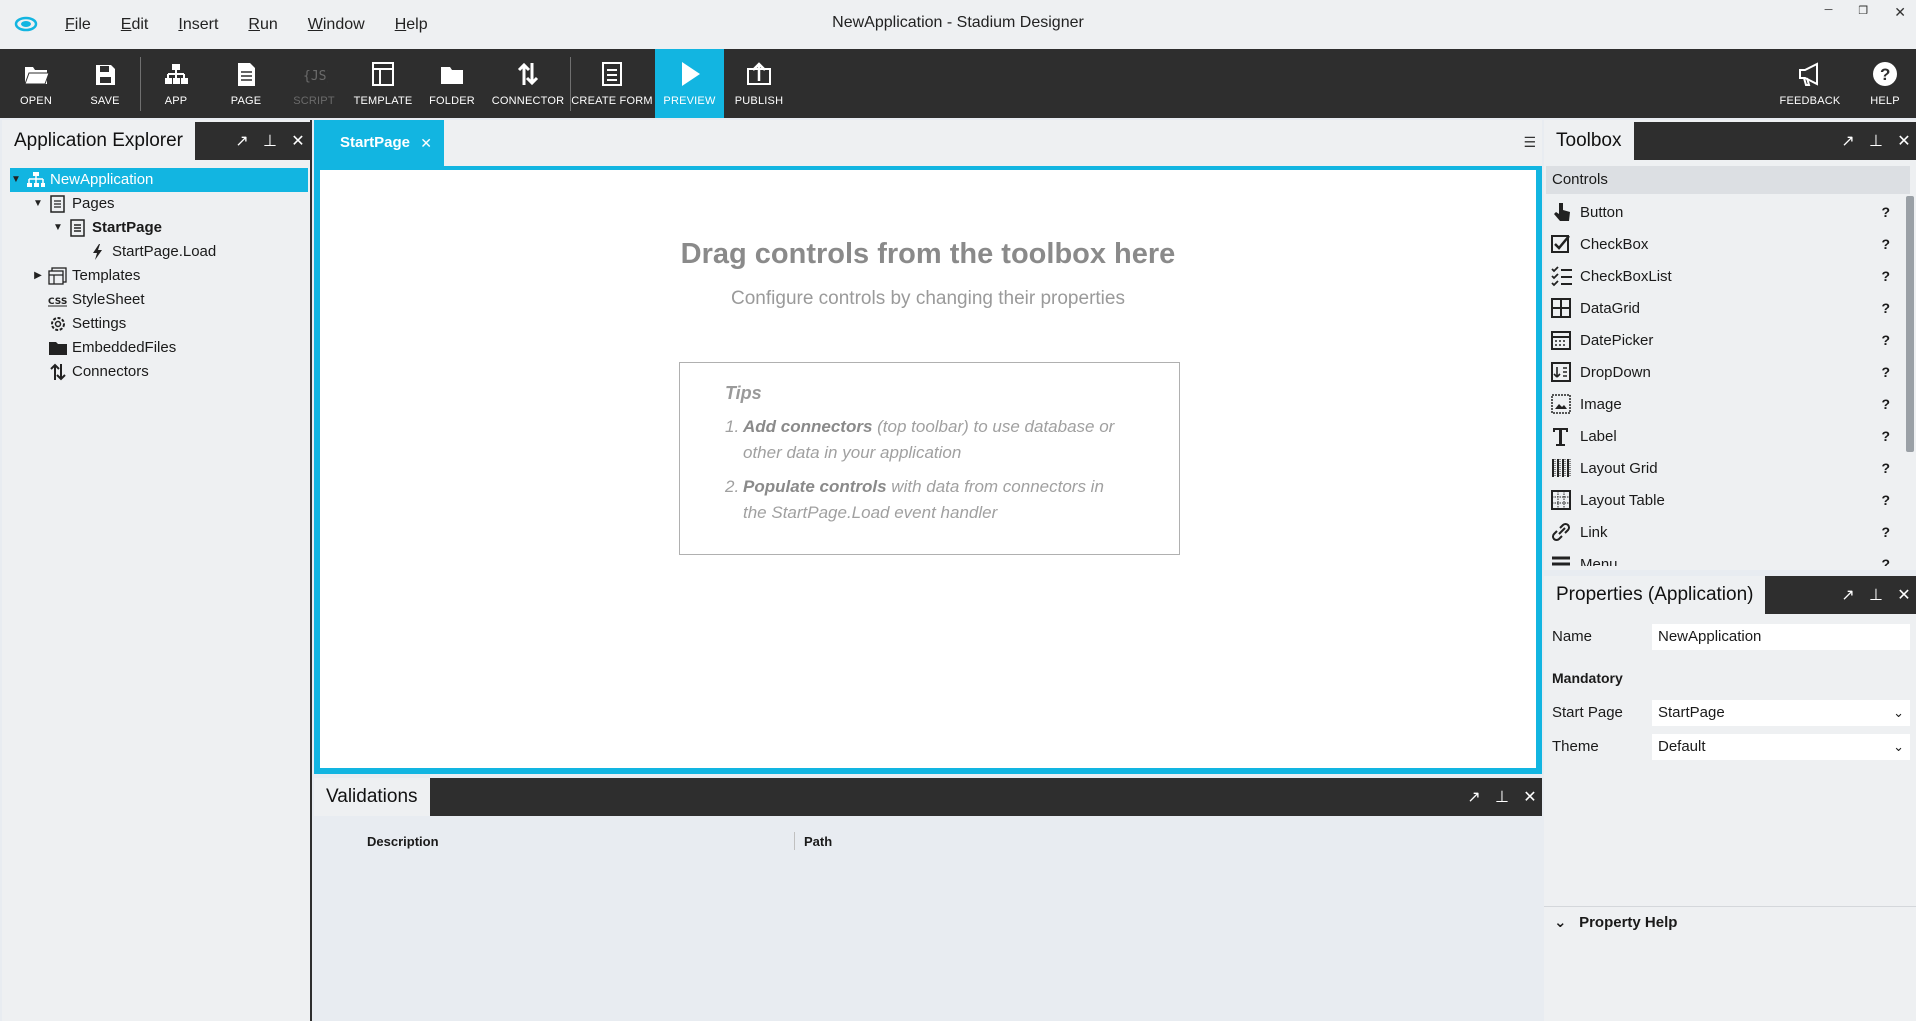 The width and height of the screenshot is (1916, 1021). I want to click on create-form-button: CREATE FORM, so click(612, 83).